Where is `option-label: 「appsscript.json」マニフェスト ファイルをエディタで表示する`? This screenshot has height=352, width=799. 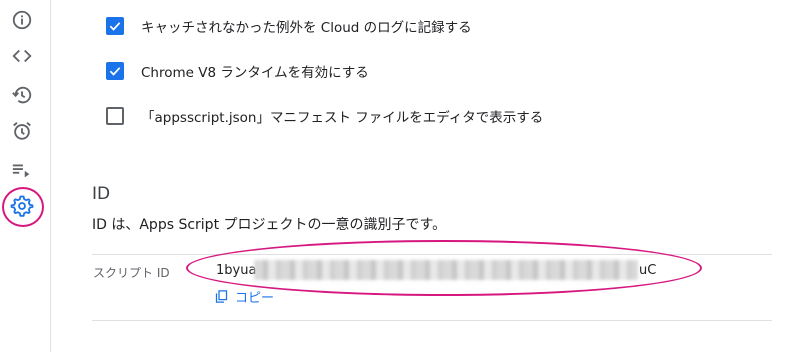
option-label: 「appsscript.json」マニフェスト ファイルをエディタで表示する is located at coordinates (342, 118).